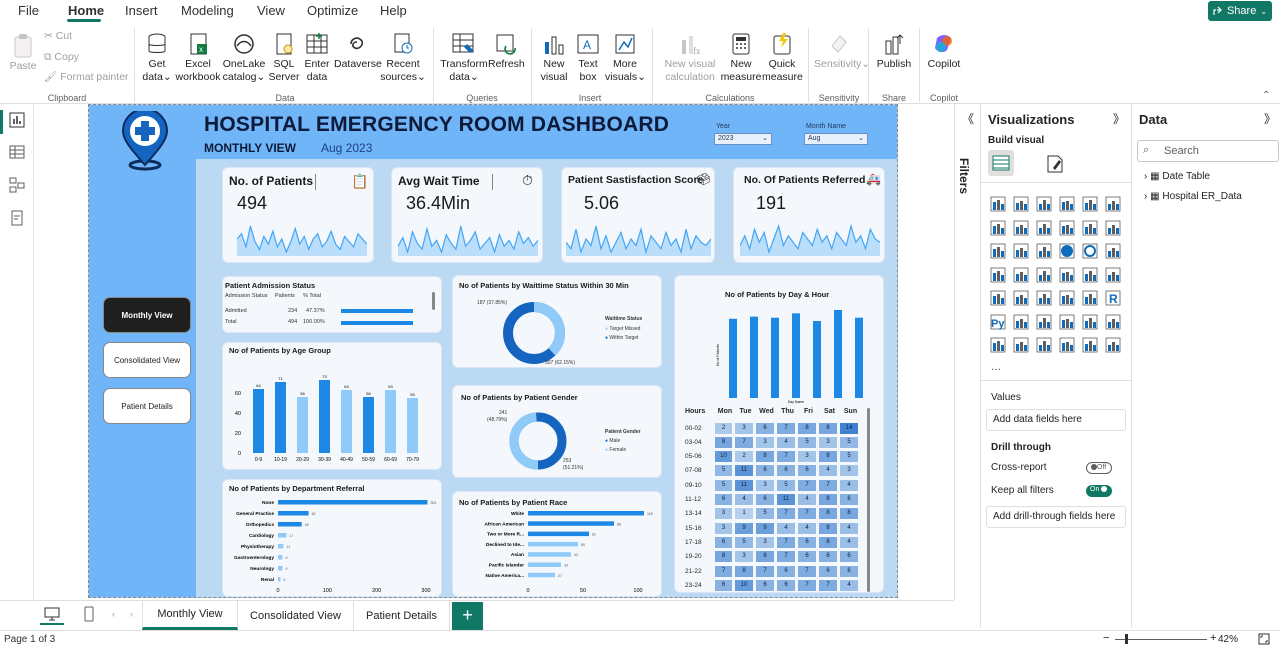 Image resolution: width=1280 pixels, height=647 pixels. Describe the element at coordinates (1056, 420) in the screenshot. I see `values-well: Add data fields here` at that location.